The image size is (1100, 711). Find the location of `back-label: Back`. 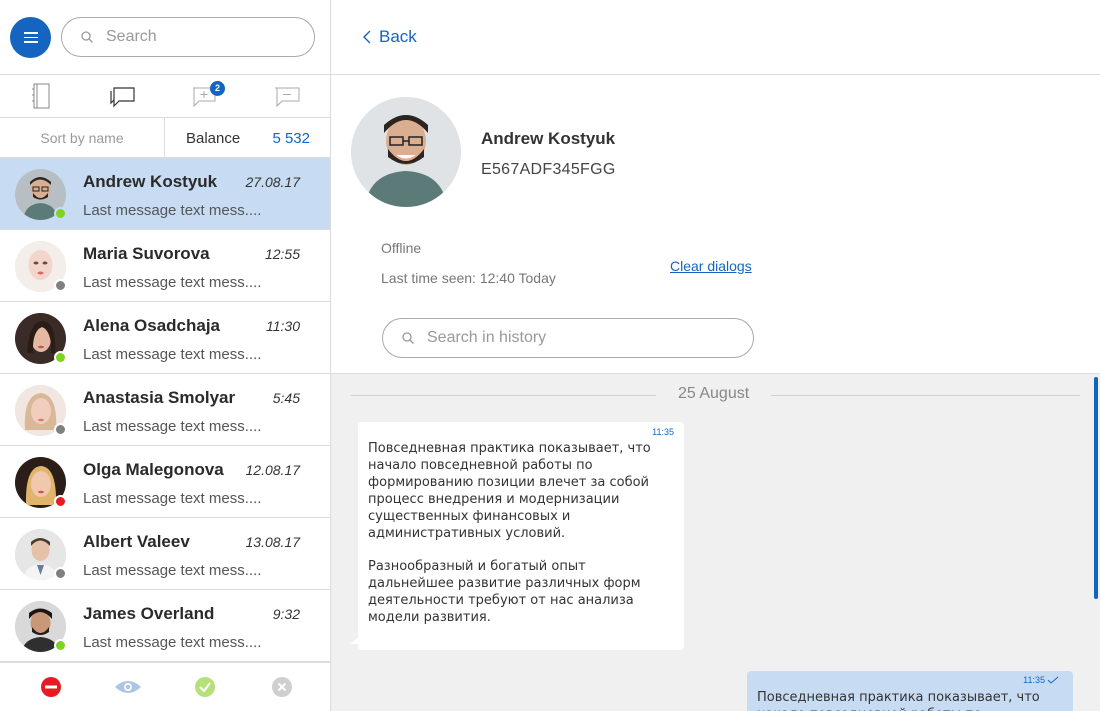

back-label: Back is located at coordinates (398, 36).